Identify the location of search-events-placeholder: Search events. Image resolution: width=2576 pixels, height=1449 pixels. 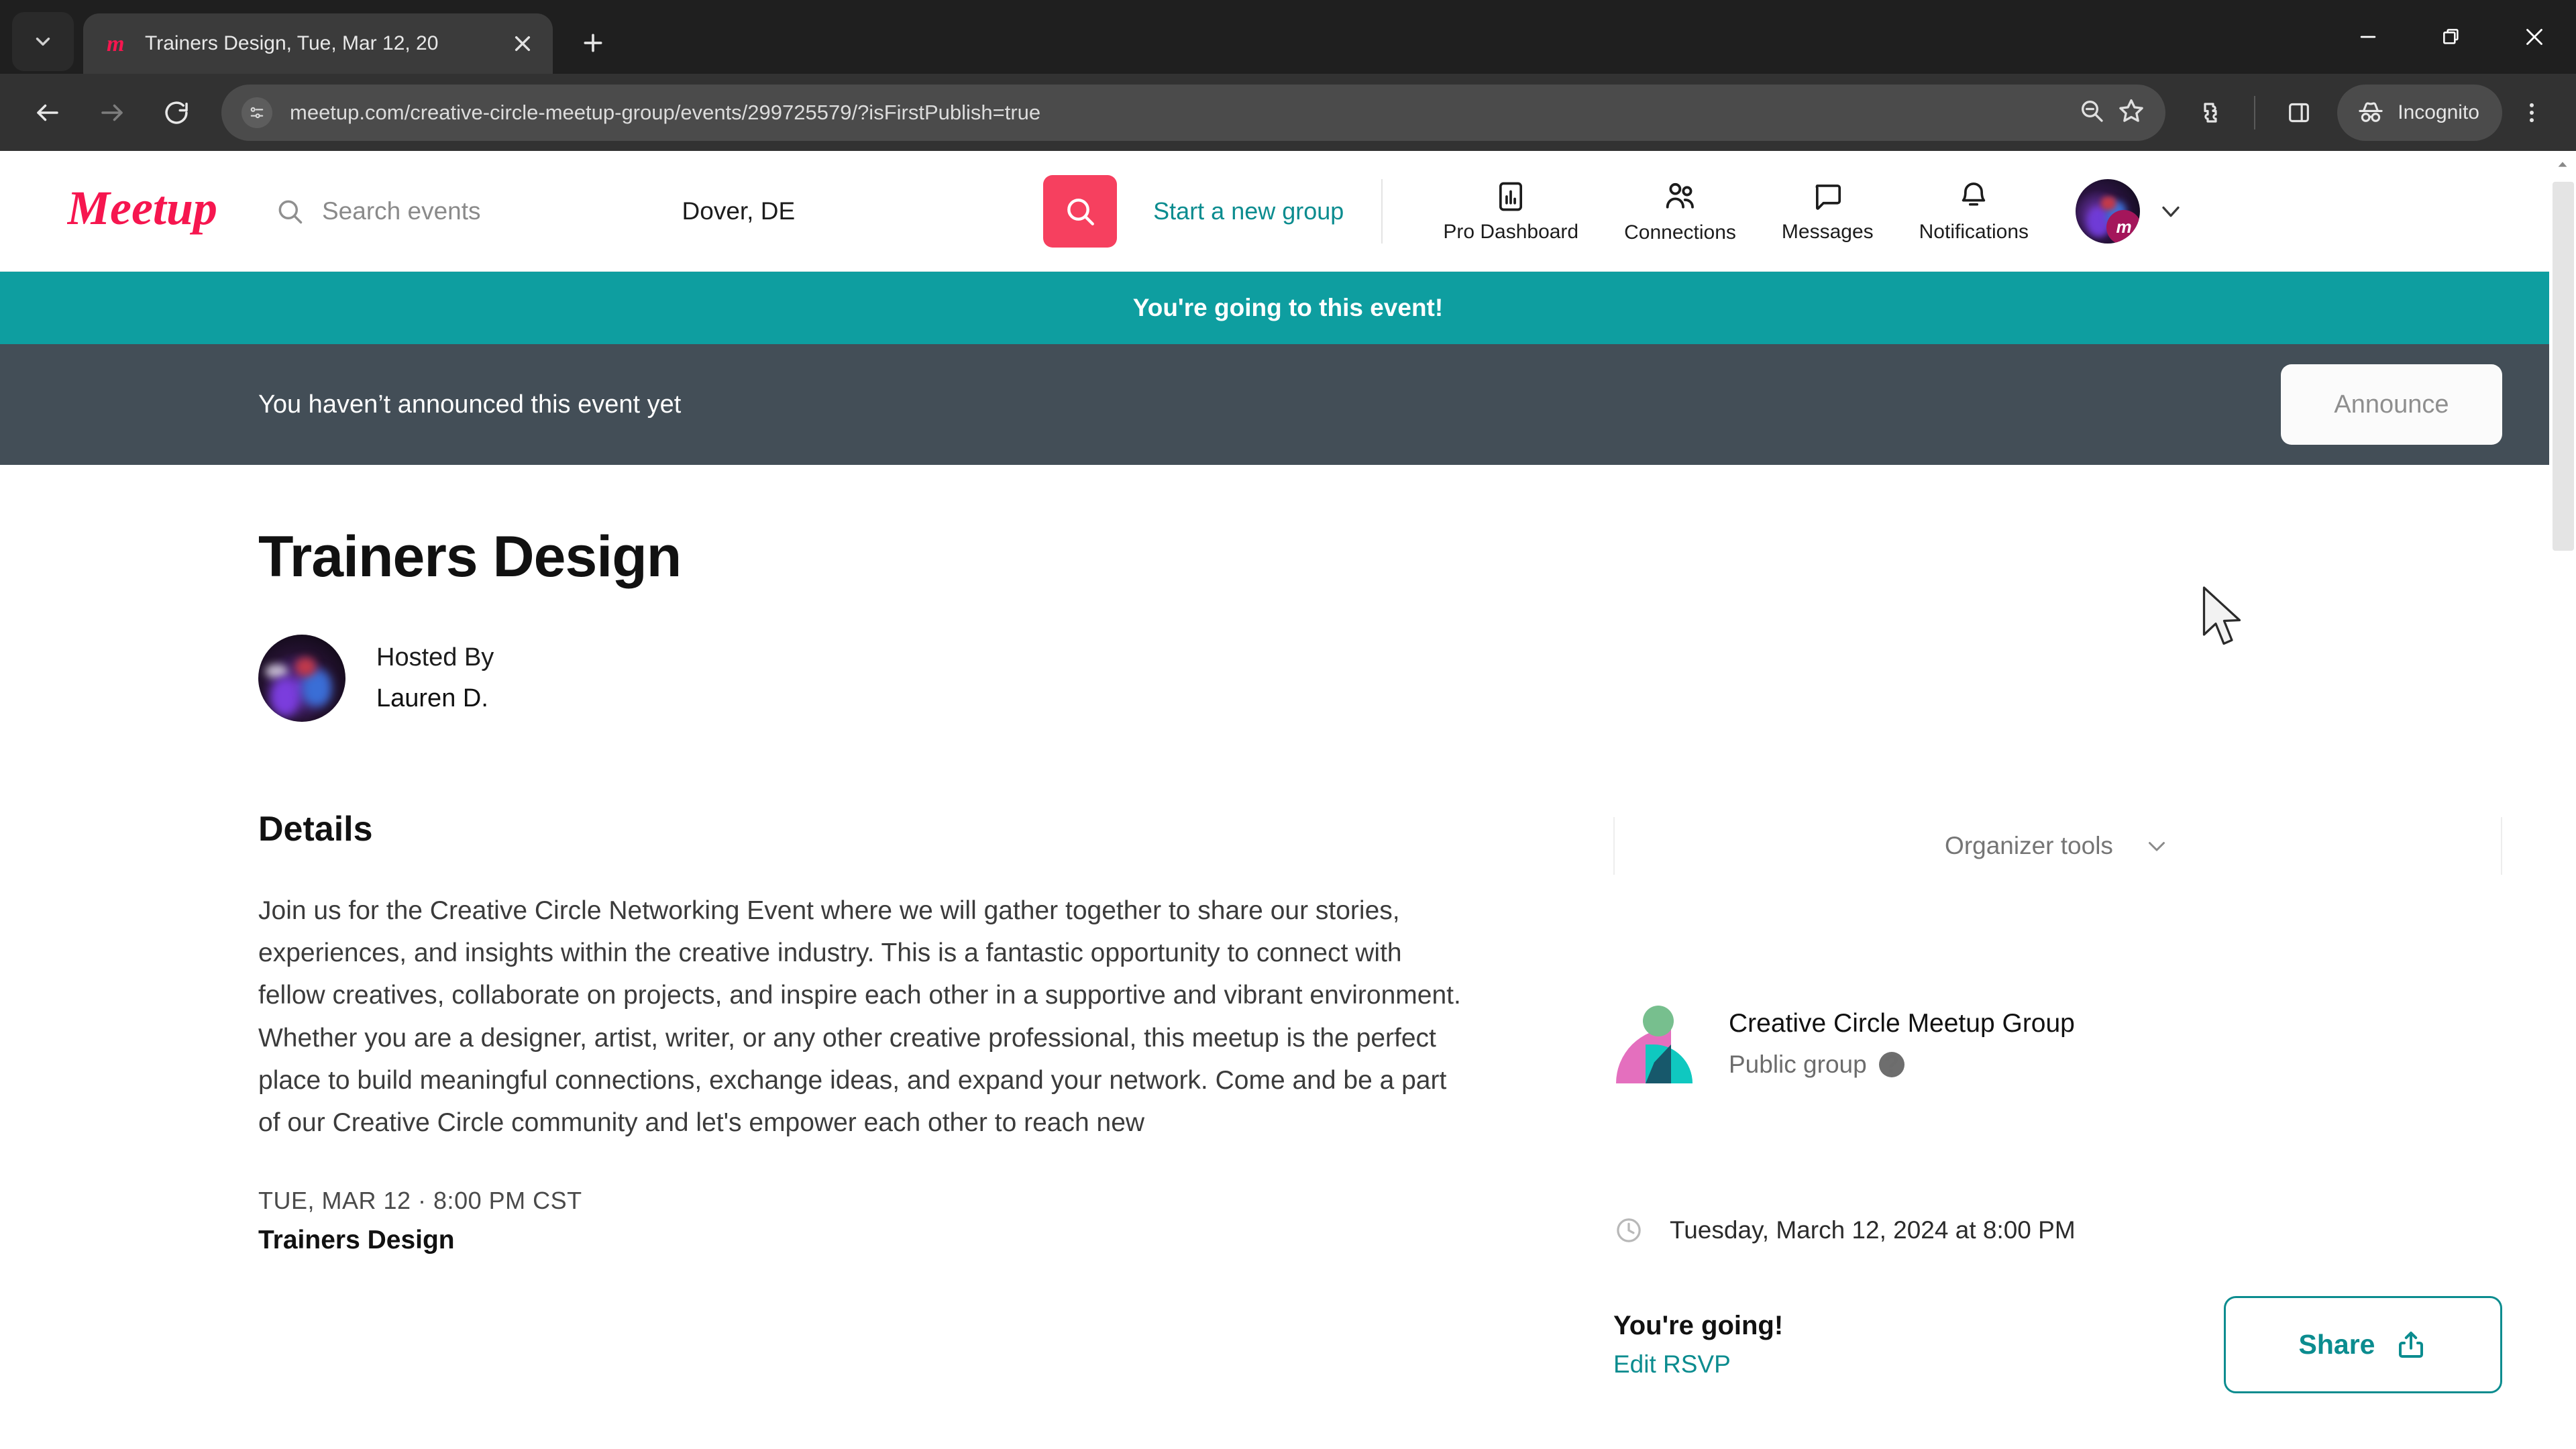
(401, 211).